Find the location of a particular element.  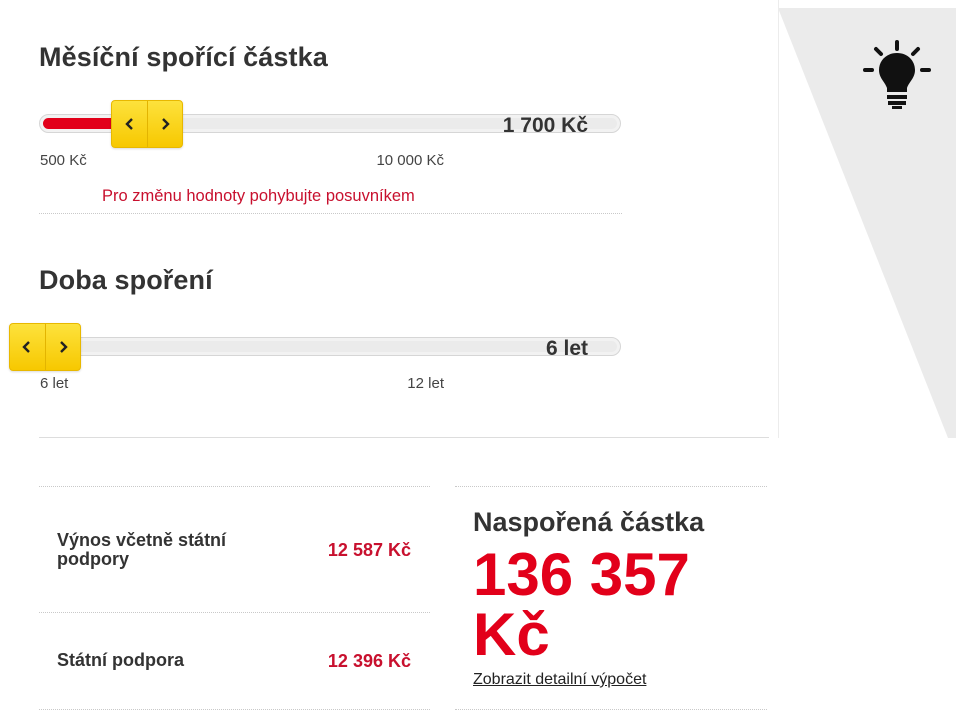

state-support-value: 12 396 Kč is located at coordinates (369, 661).